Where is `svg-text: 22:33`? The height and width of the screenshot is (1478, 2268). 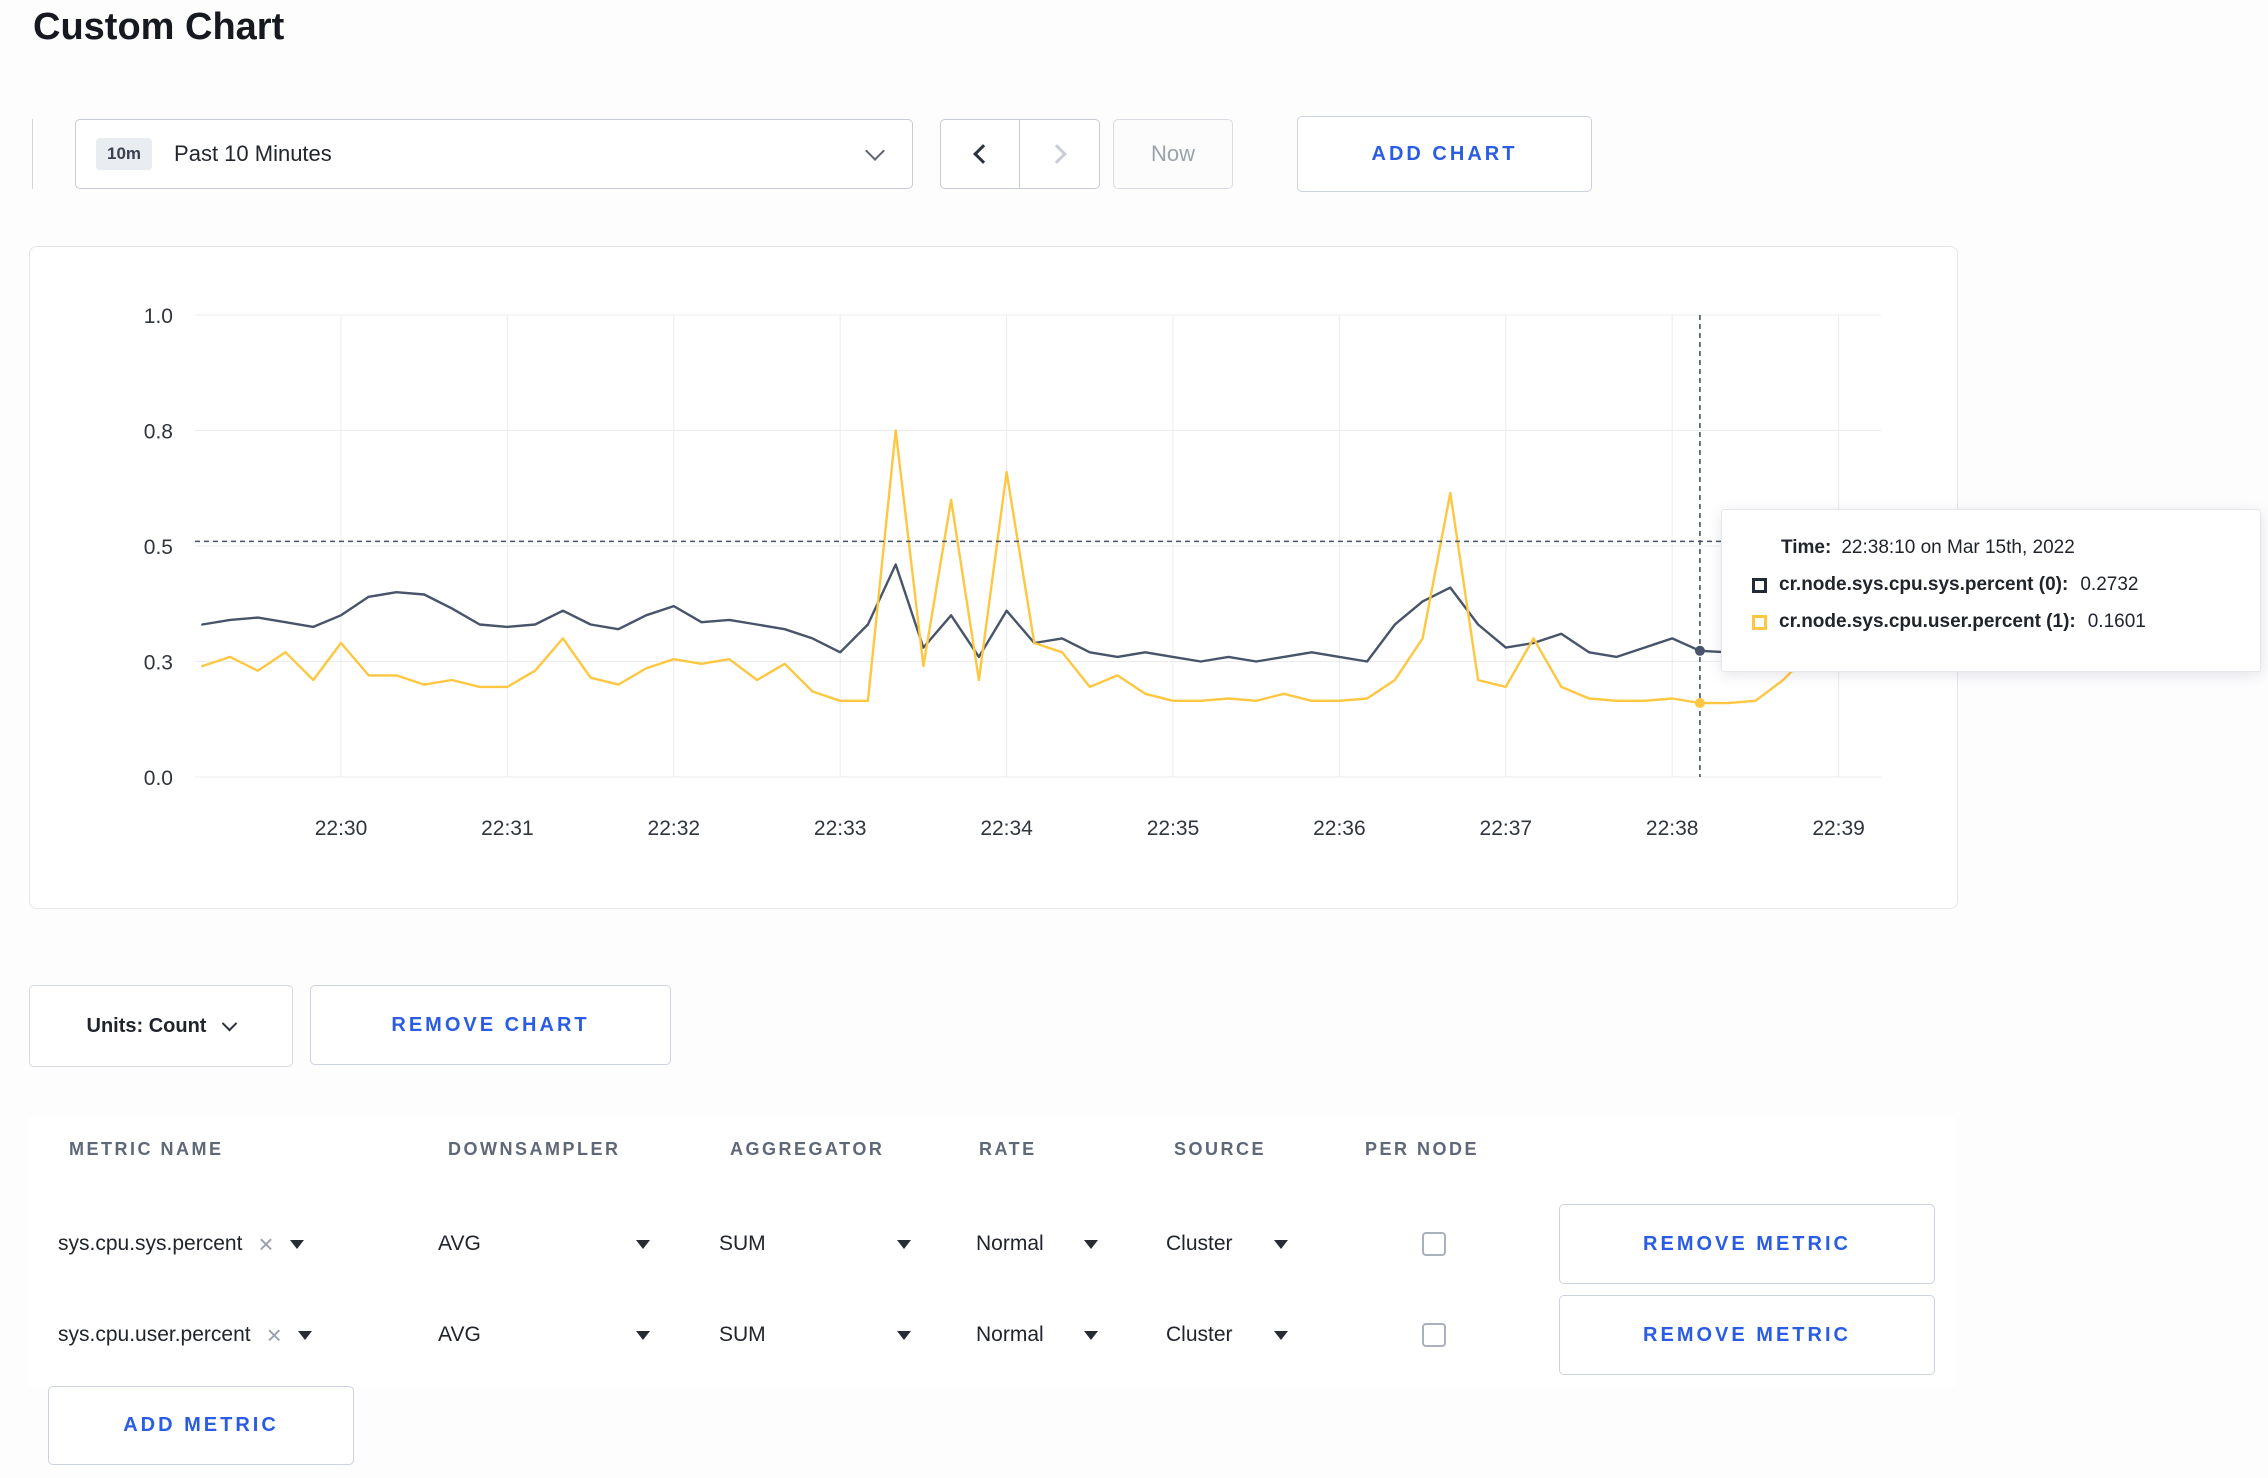 svg-text: 22:33 is located at coordinates (840, 828).